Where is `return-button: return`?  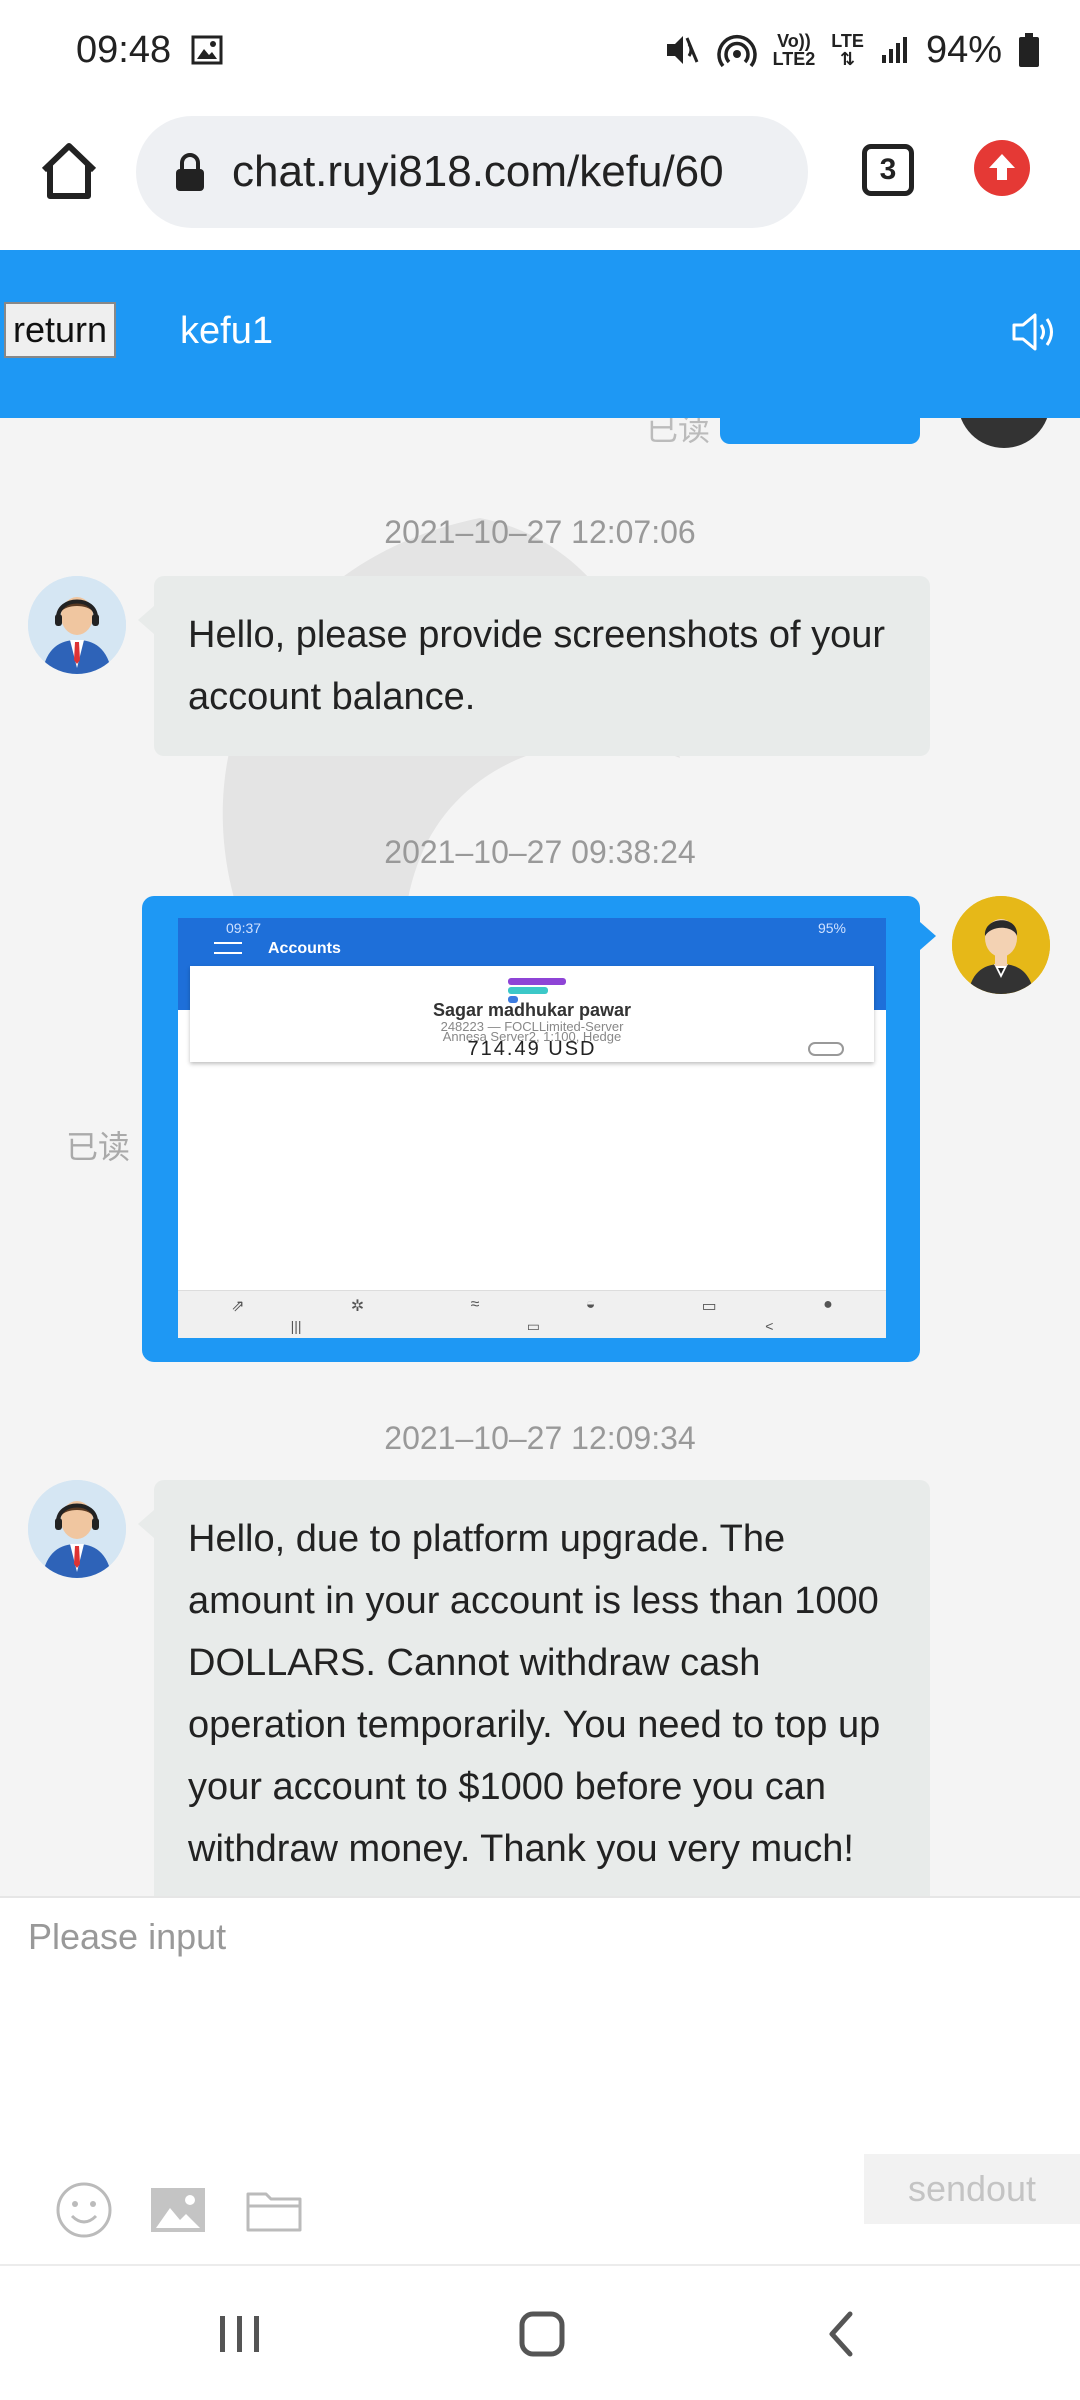 return-button: return is located at coordinates (60, 330).